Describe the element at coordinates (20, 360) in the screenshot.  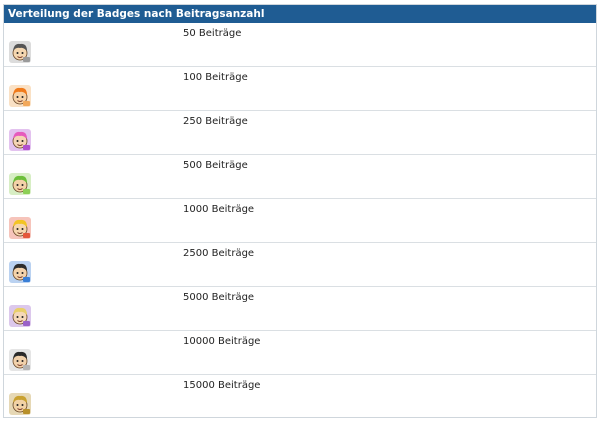
I see `badge-avatar-silver-icon` at that location.